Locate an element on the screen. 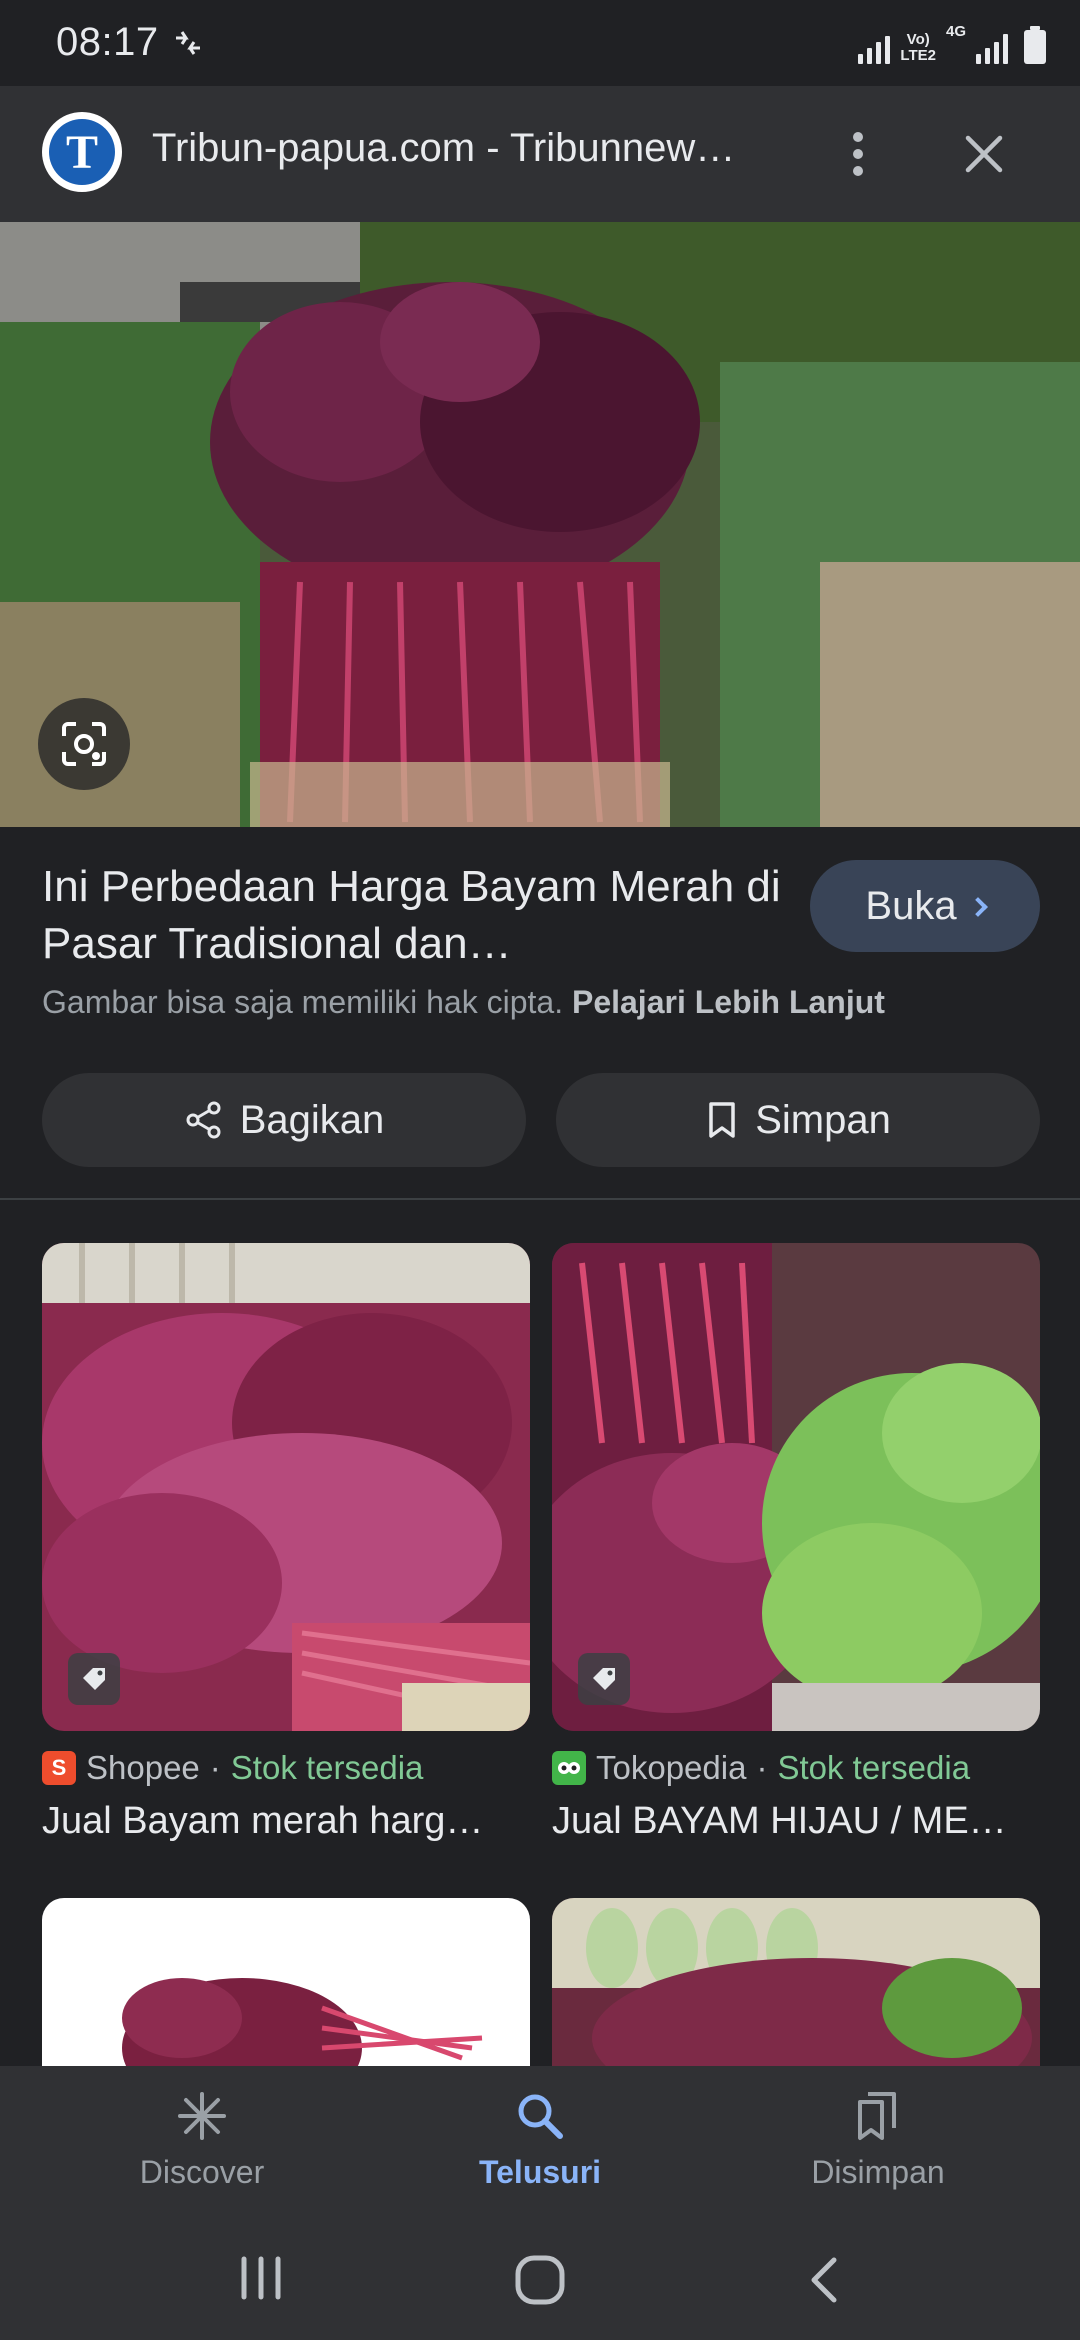 This screenshot has width=1080, height=2340. network-line1: Vo) is located at coordinates (918, 39).